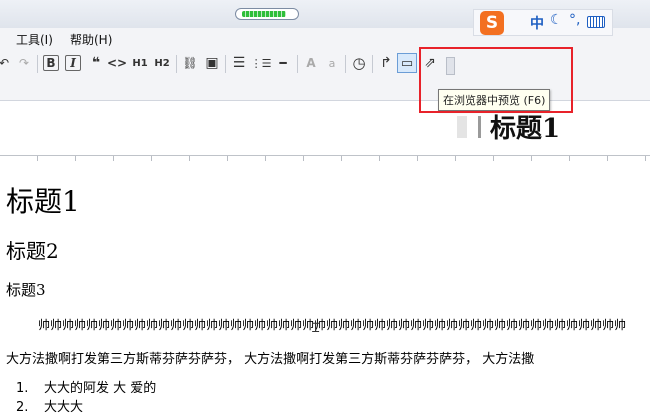 This screenshot has width=650, height=420. I want to click on progress-fill, so click(264, 14).